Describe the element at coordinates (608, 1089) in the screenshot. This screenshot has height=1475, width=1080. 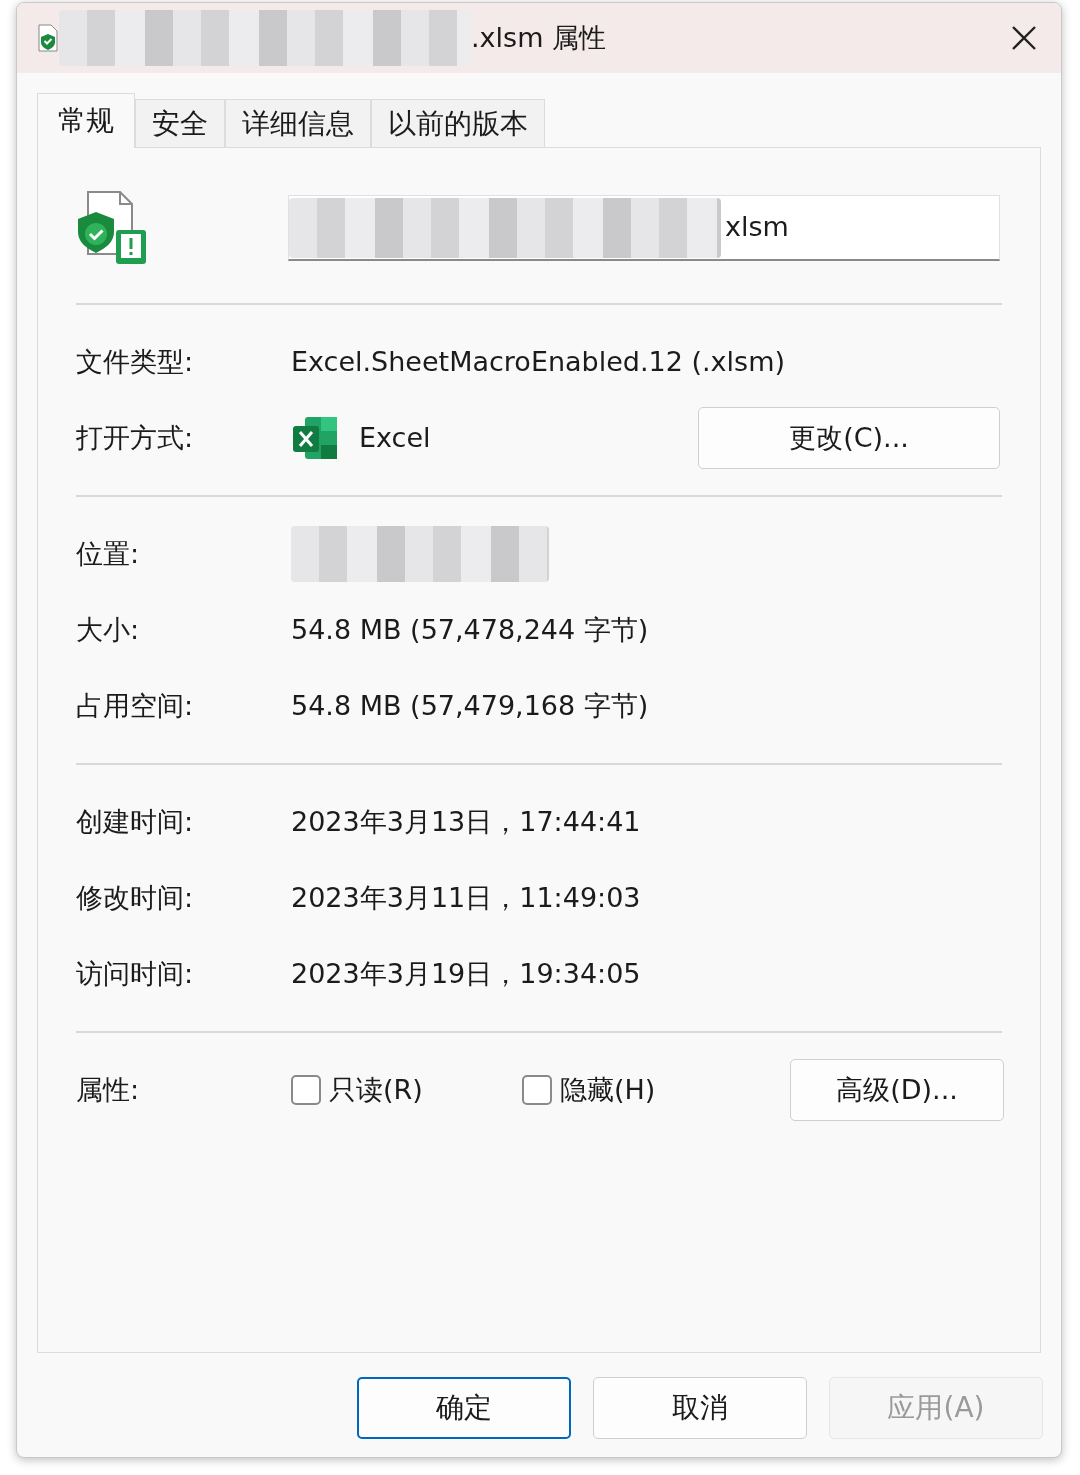
I see `checkbox-label: 隐藏(H)` at that location.